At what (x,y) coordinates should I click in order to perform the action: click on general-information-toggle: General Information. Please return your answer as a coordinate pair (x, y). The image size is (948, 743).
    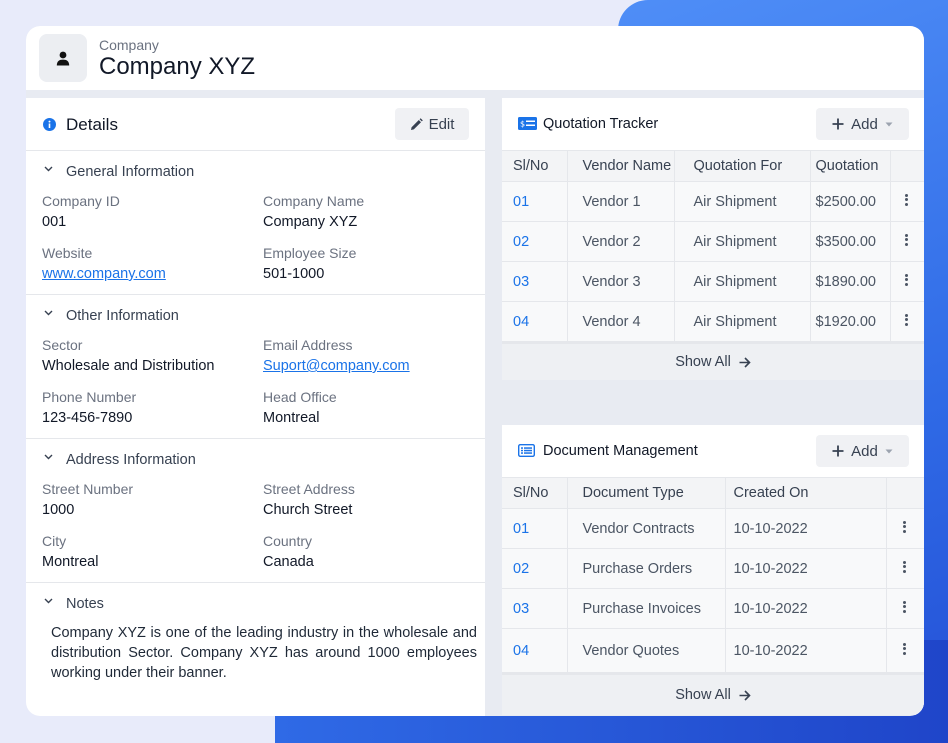
    Looking at the image, I should click on (255, 171).